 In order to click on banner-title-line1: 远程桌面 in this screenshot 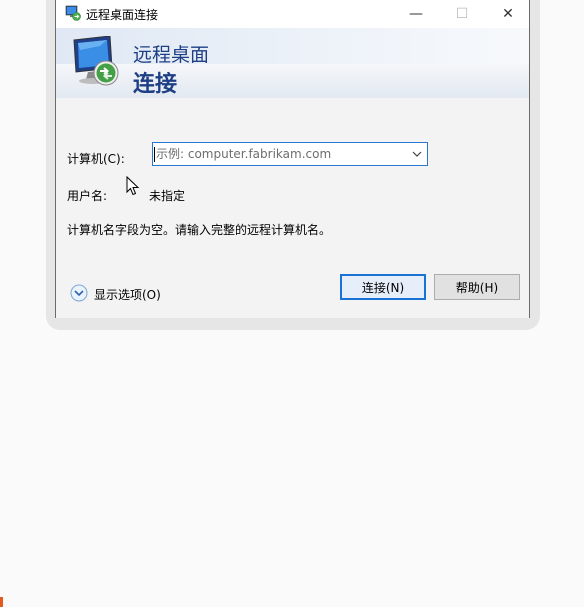, I will do `click(171, 55)`.